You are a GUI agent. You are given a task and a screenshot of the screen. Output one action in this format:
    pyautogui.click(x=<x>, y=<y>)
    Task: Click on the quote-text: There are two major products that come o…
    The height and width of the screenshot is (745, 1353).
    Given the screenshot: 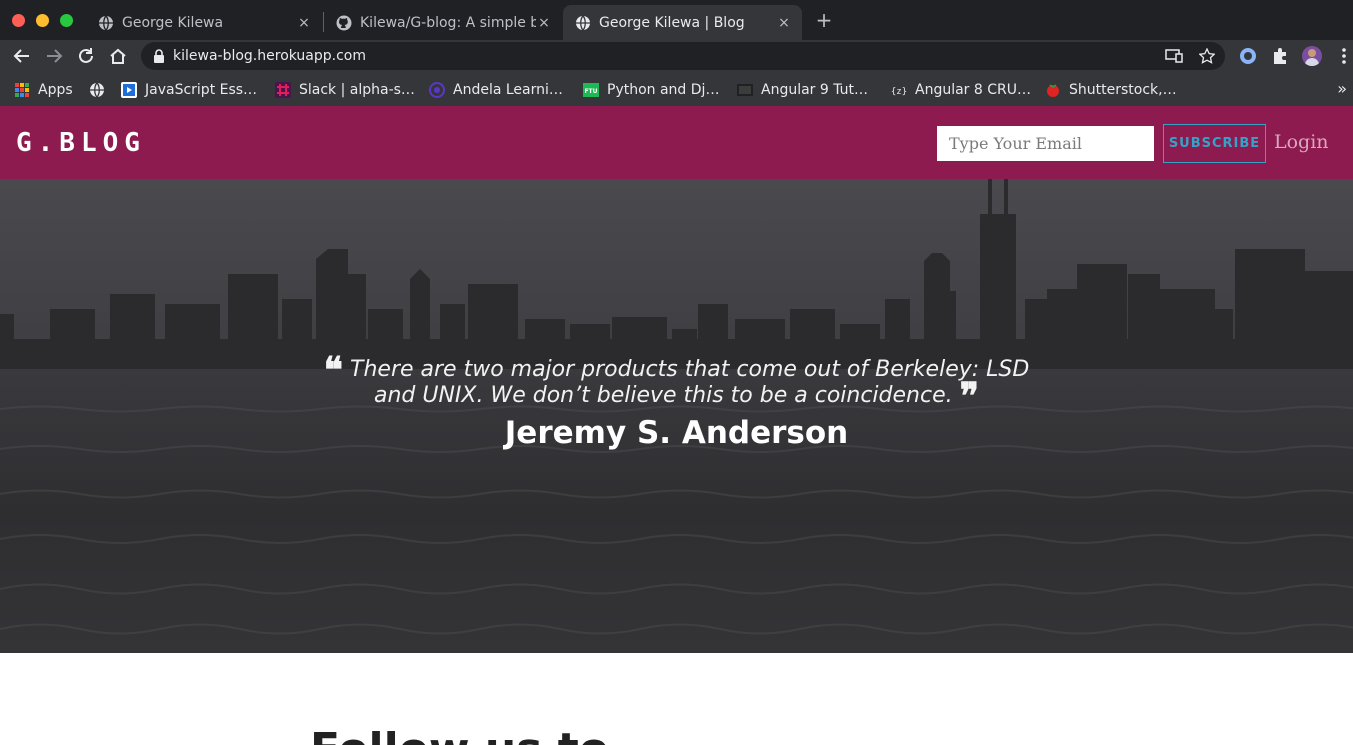 What is the action you would take?
    pyautogui.click(x=690, y=382)
    